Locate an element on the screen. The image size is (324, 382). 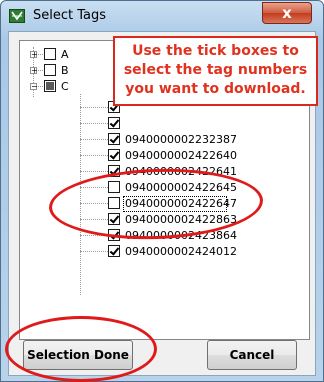
close-button: x is located at coordinates (287, 13).